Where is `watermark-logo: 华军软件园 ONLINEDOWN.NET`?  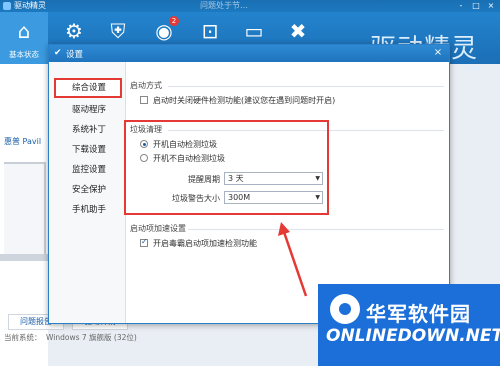
watermark-logo: 华军软件园 ONLINEDOWN.NET is located at coordinates (409, 325).